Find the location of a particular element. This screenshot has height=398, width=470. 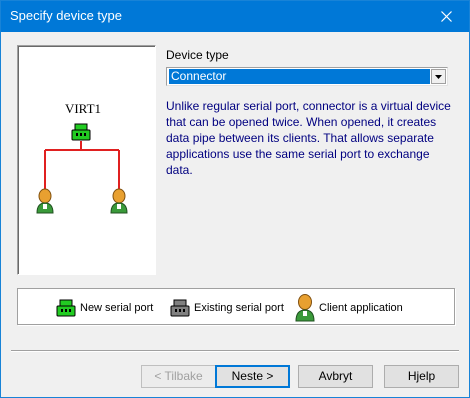

legend-existing-port-label: Existing serial port is located at coordinates (239, 307).